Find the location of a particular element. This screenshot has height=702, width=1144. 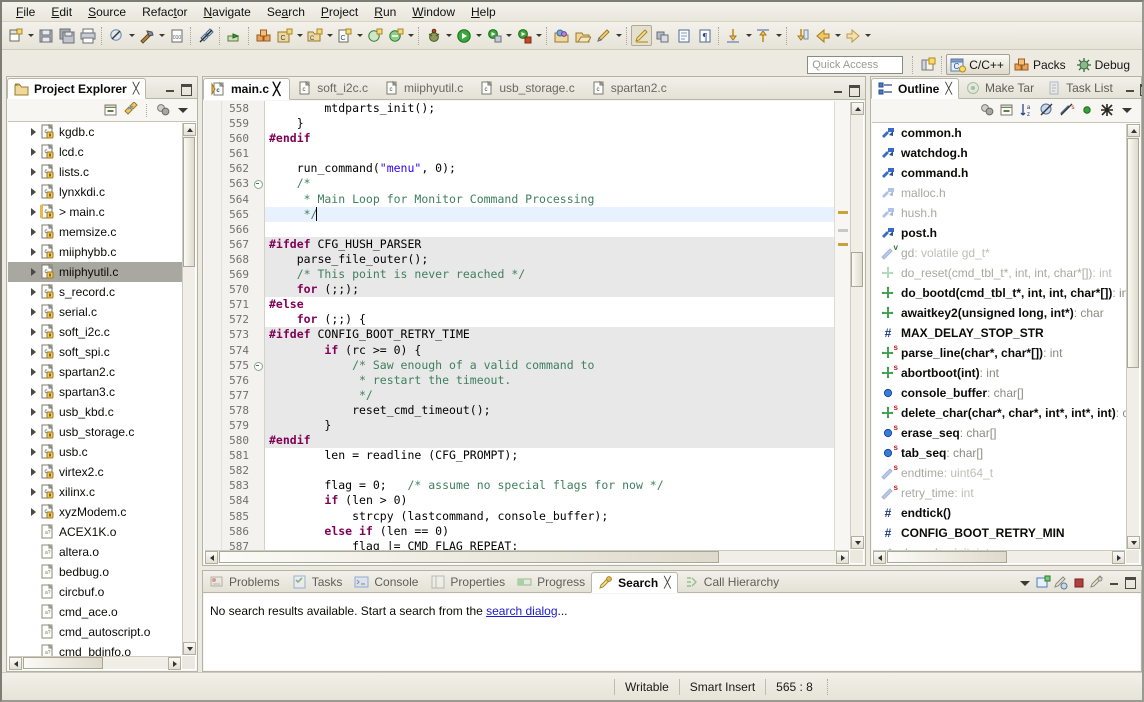

tree-item-lynxkdi-c: c lynxkdi.c is located at coordinates (95, 192).